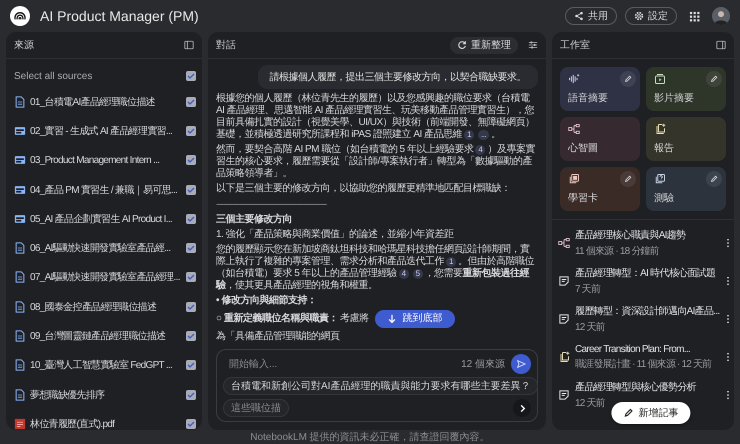  What do you see at coordinates (522, 408) in the screenshot?
I see `next-button` at bounding box center [522, 408].